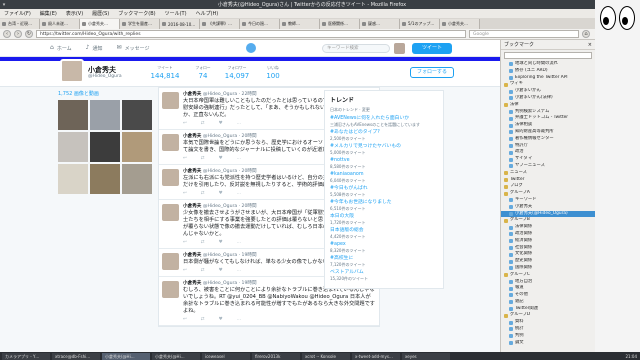 The image size is (640, 360). I want to click on trend-item: #apex 8,320件のツイート, so click(384, 247).